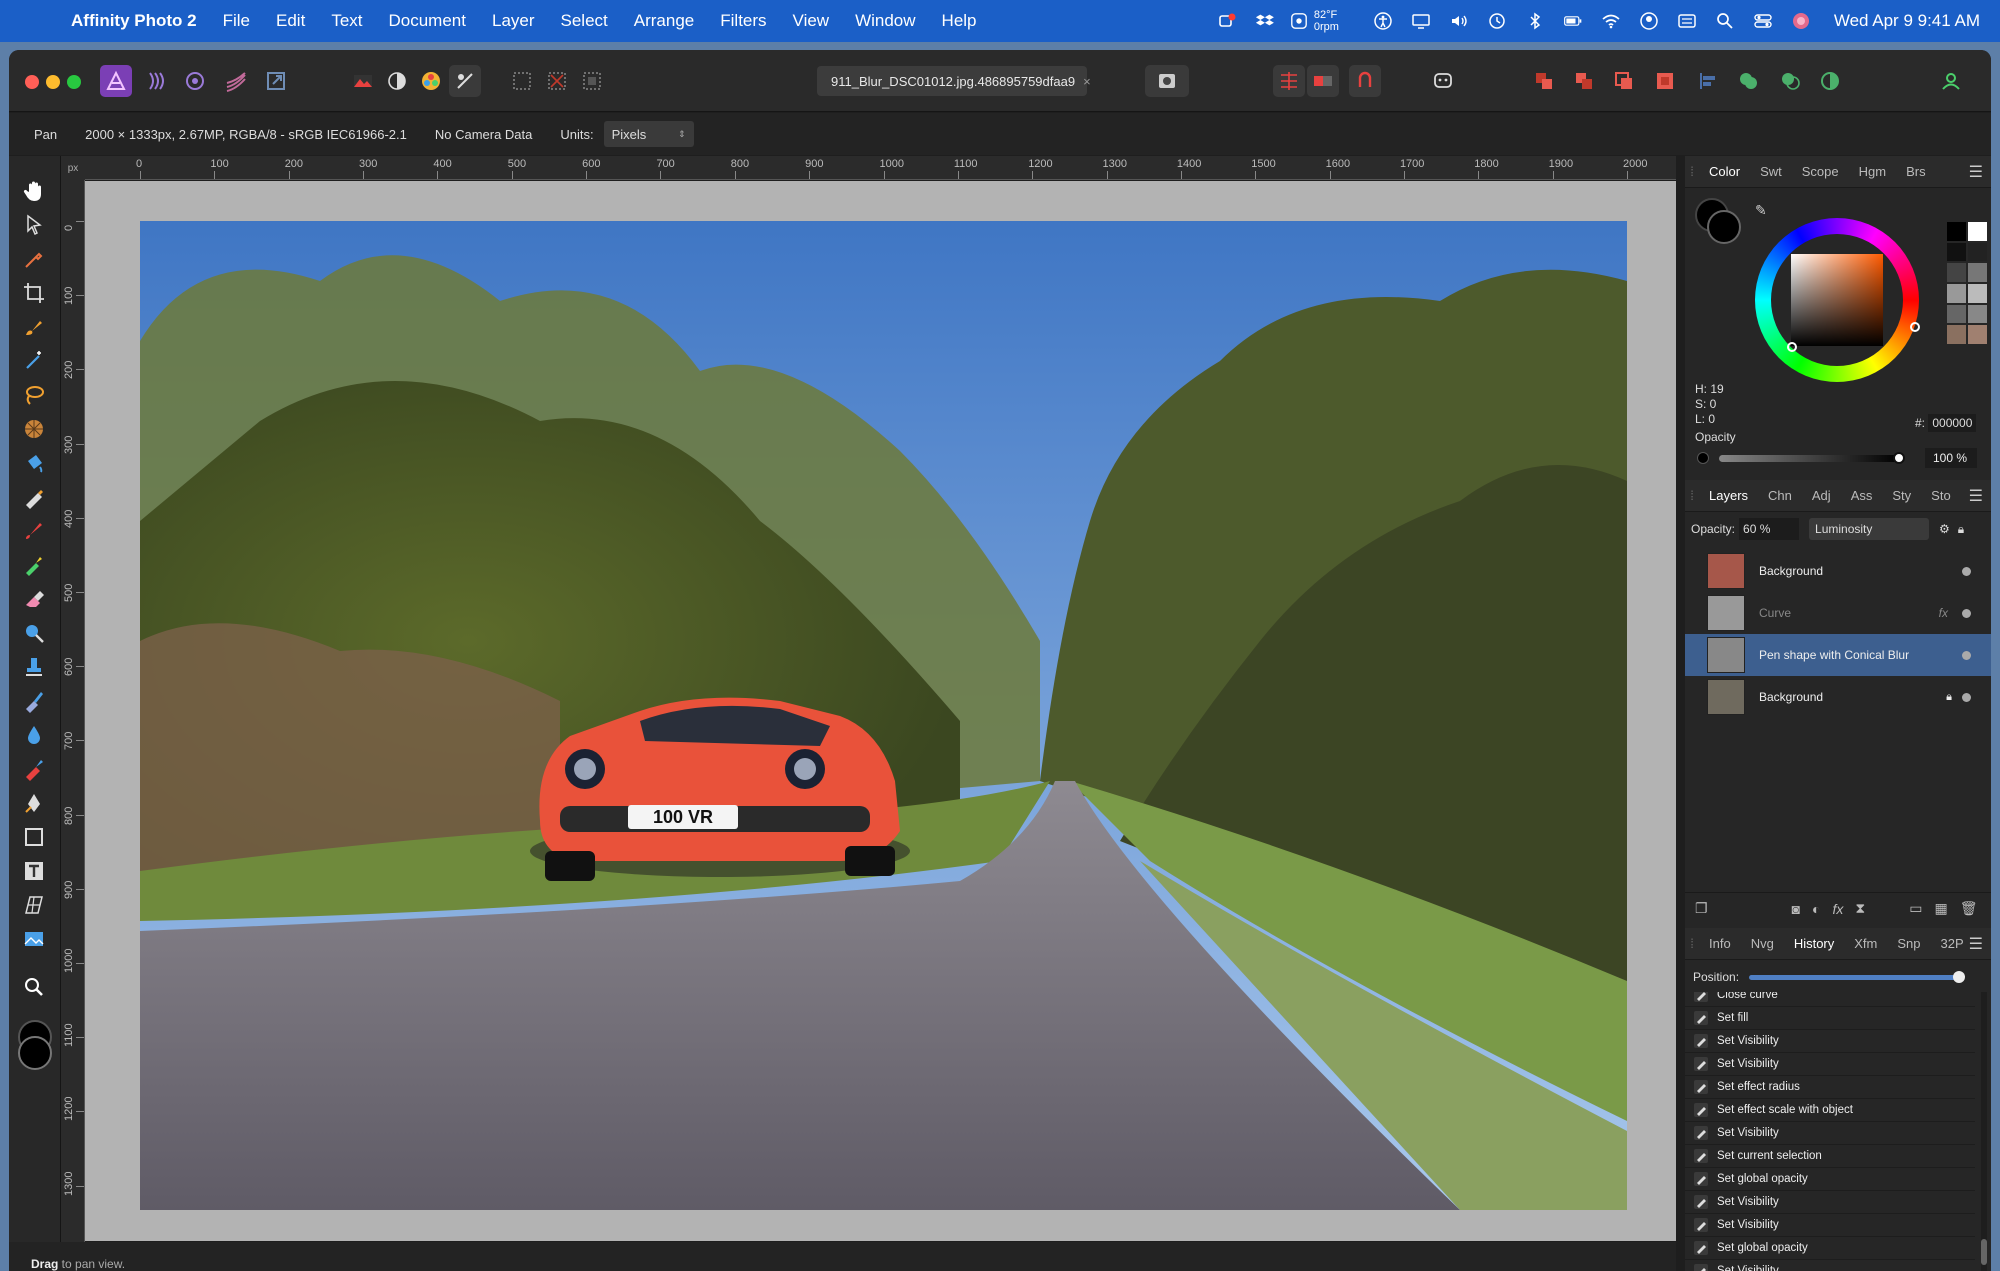  What do you see at coordinates (34, 429) in the screenshot?
I see `mesh-warp-tool-icon` at bounding box center [34, 429].